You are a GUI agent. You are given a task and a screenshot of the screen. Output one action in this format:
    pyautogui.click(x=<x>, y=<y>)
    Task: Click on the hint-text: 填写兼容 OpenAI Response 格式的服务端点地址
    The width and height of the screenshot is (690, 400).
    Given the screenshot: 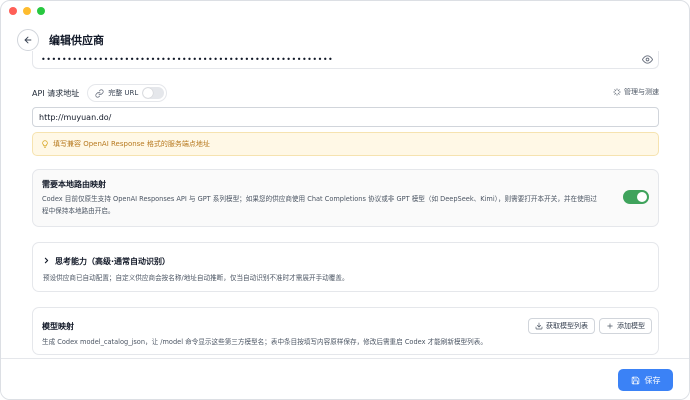 What is the action you would take?
    pyautogui.click(x=131, y=144)
    